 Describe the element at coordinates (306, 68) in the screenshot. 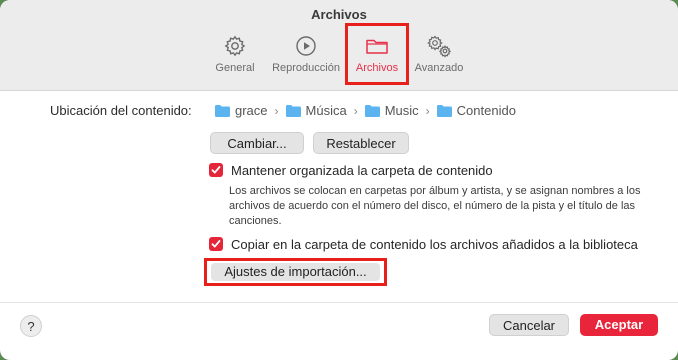

I see `tab-label: Reproducción` at that location.